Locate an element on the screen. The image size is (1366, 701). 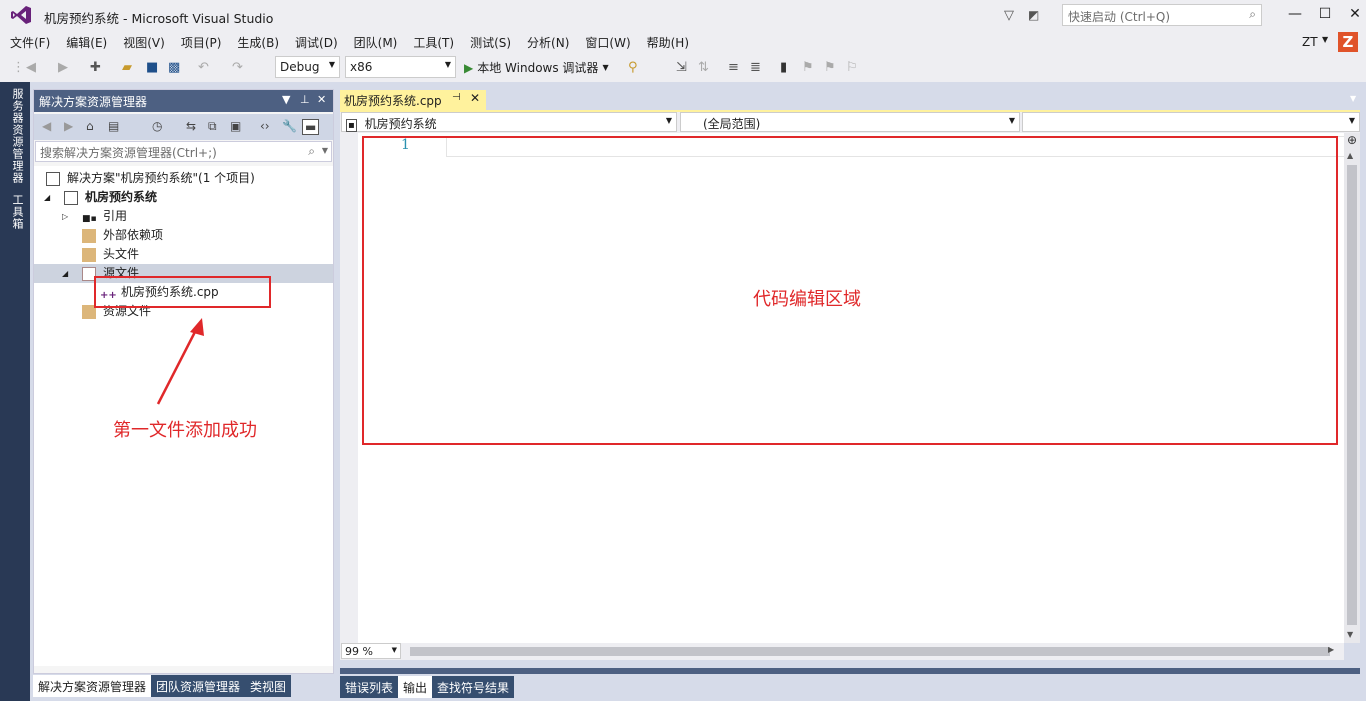
zoom-select: 99 % ▼ is located at coordinates (371, 651).